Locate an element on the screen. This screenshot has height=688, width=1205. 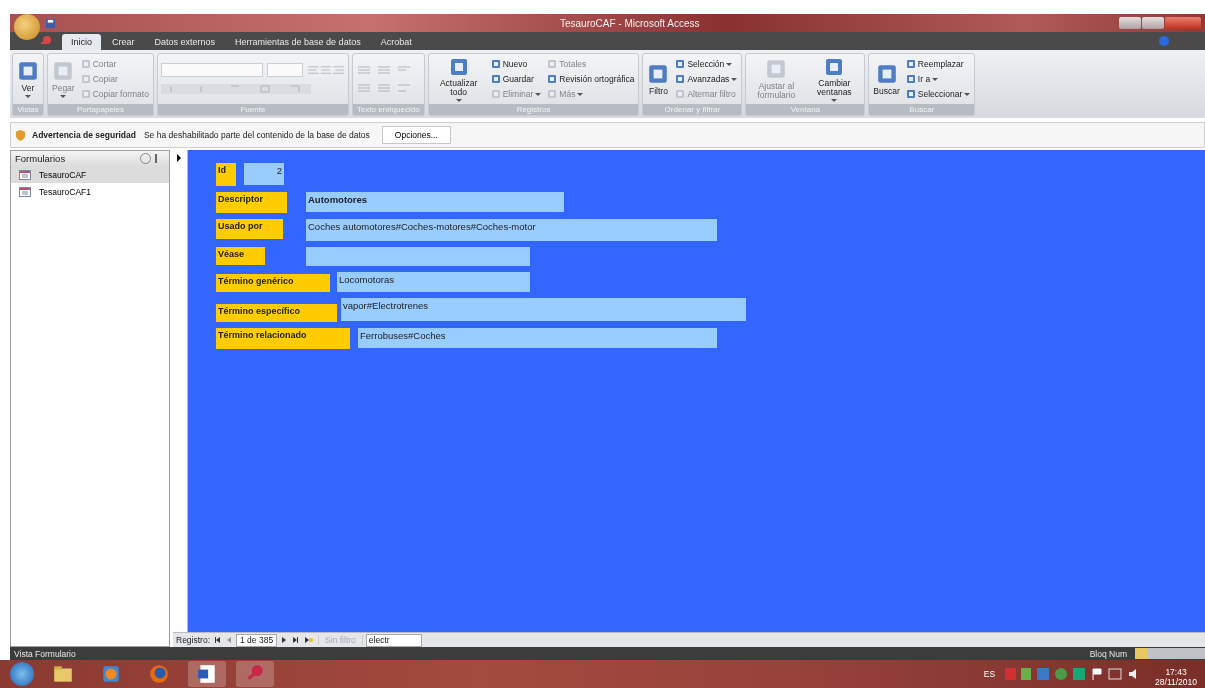
field-label: Término específico is located at coordinates (276, 313).